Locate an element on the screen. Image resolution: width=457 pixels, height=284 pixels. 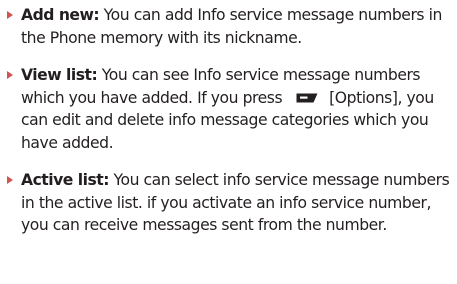
item-term: Active list: is located at coordinates (65, 180).